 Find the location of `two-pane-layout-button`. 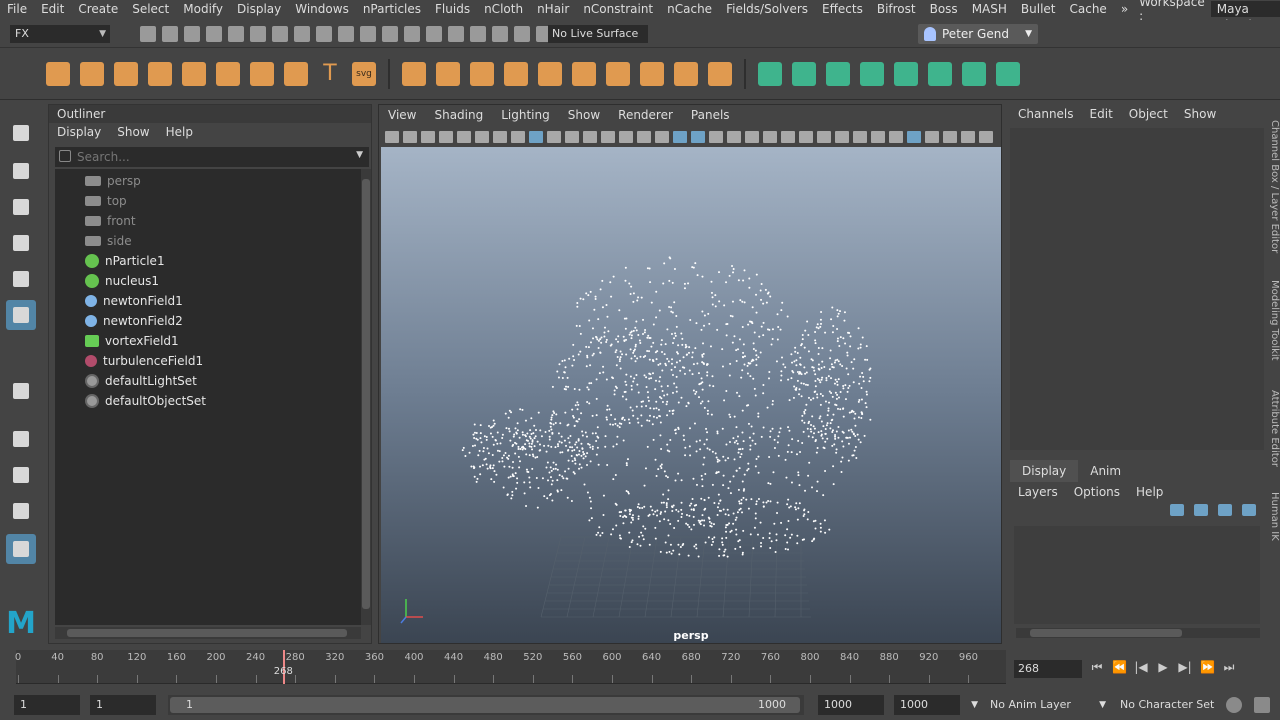

two-pane-layout-button is located at coordinates (21, 511).